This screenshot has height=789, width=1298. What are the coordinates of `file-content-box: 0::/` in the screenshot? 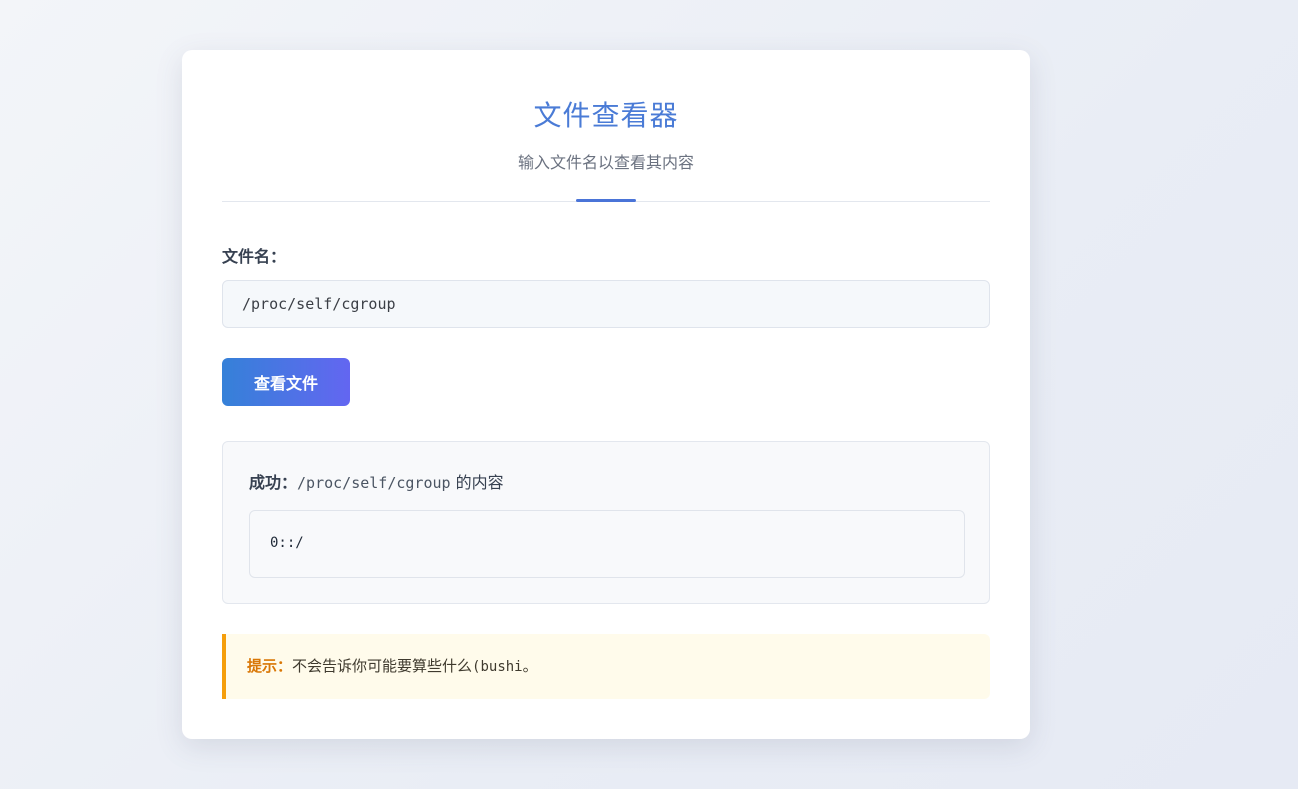 It's located at (607, 544).